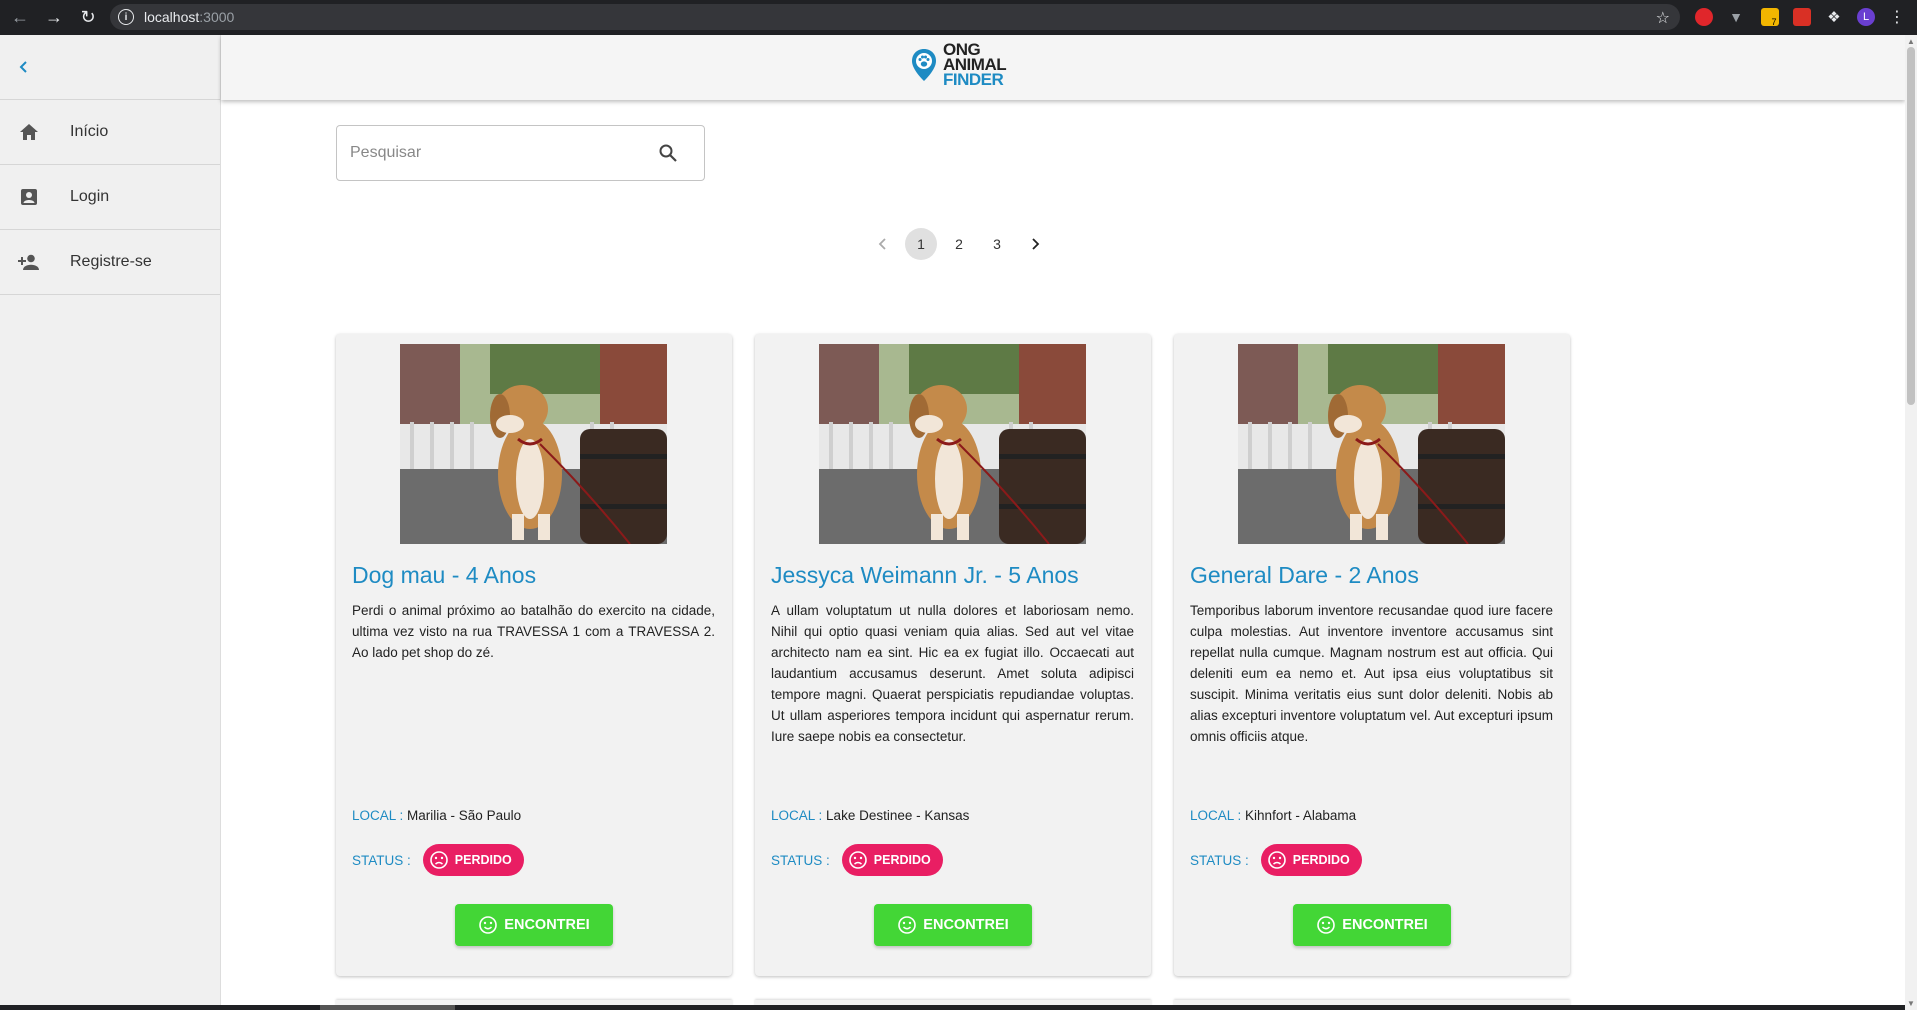  Describe the element at coordinates (895, 17) in the screenshot. I see `address-bar: i localhost:3000 ☆` at that location.